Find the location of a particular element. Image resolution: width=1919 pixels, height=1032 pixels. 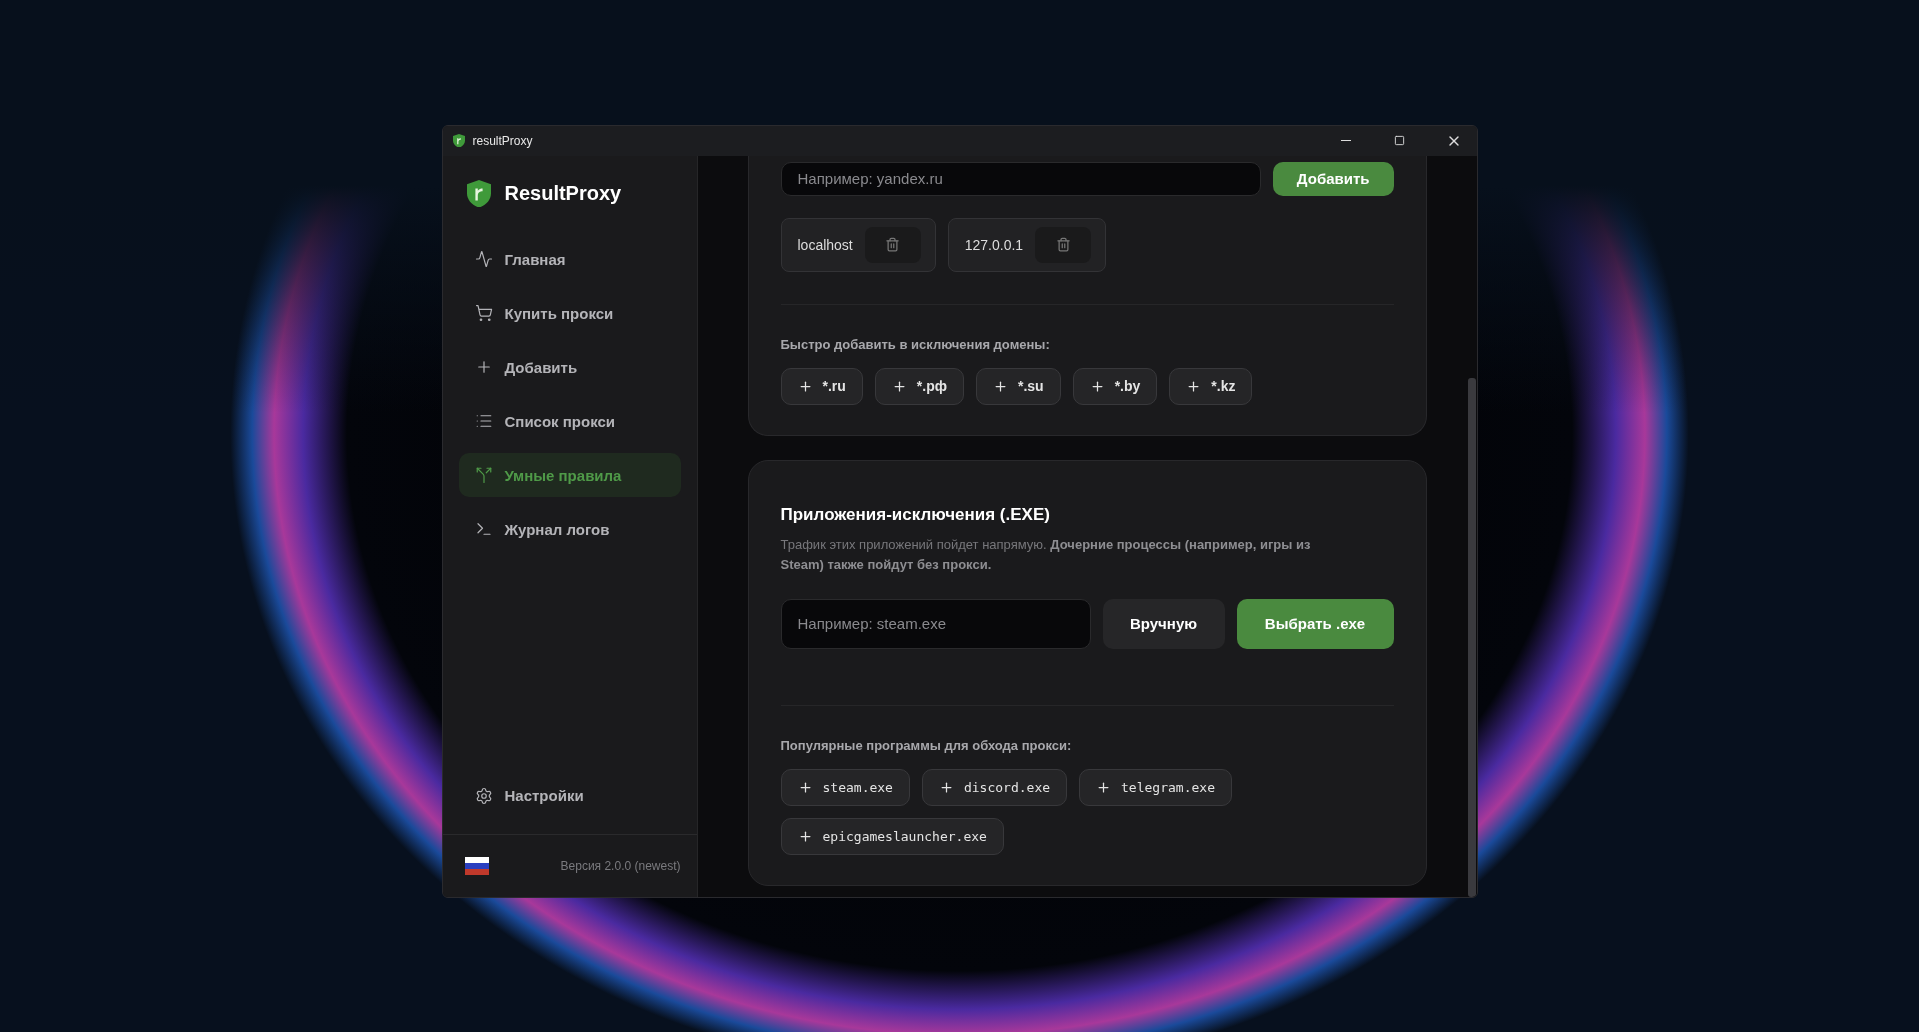

quick-add-chip: *.ru is located at coordinates (821, 386).